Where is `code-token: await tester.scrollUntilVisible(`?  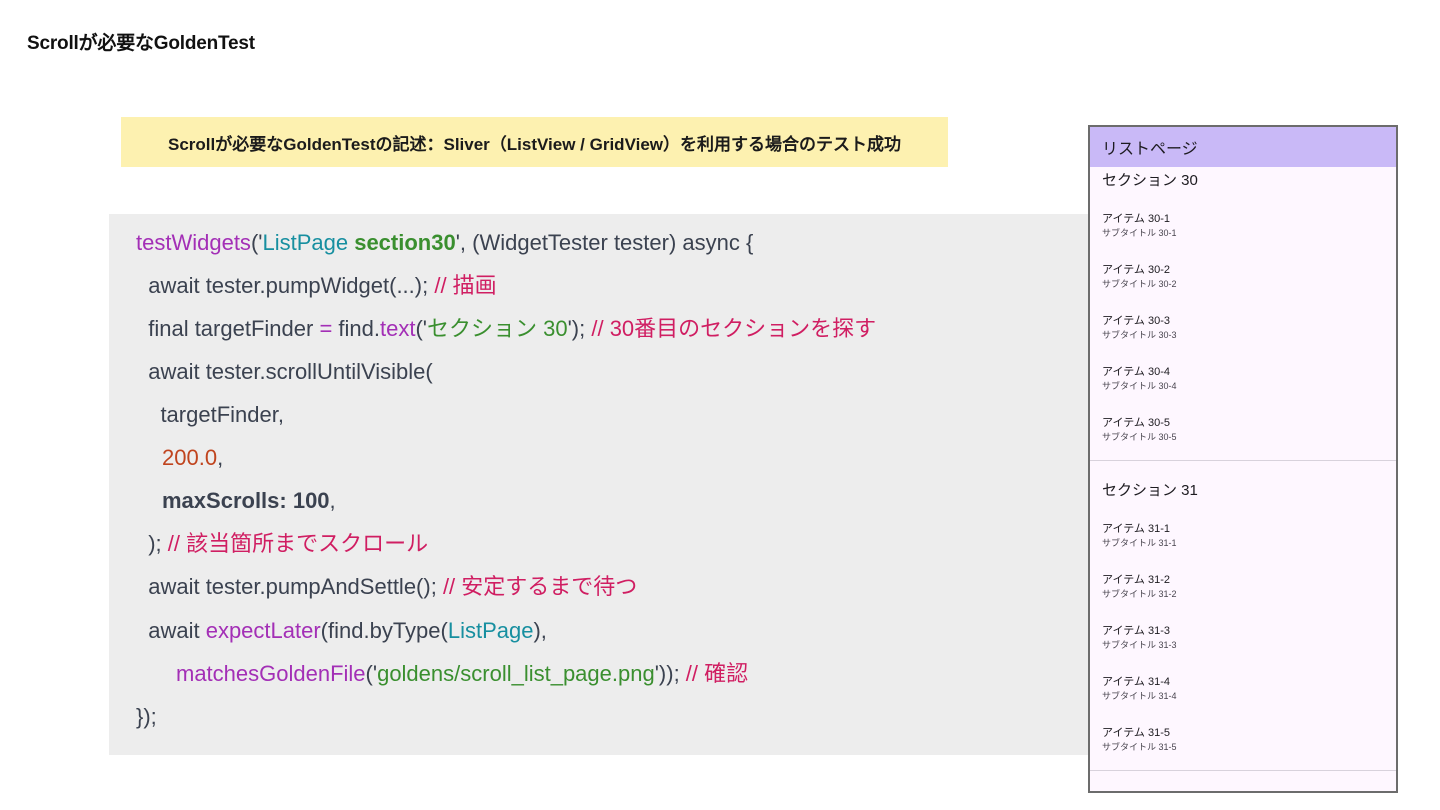
code-token: await tester.scrollUntilVisible( is located at coordinates (284, 371).